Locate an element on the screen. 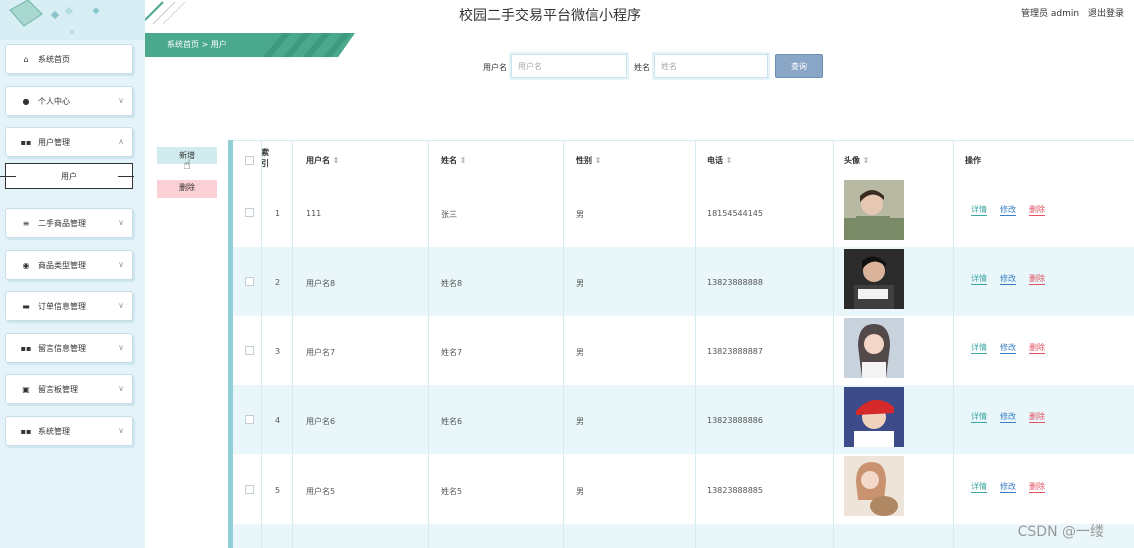 Image resolution: width=1134 pixels, height=548 pixels. sidebar-item-label: 个人中心 is located at coordinates (54, 101).